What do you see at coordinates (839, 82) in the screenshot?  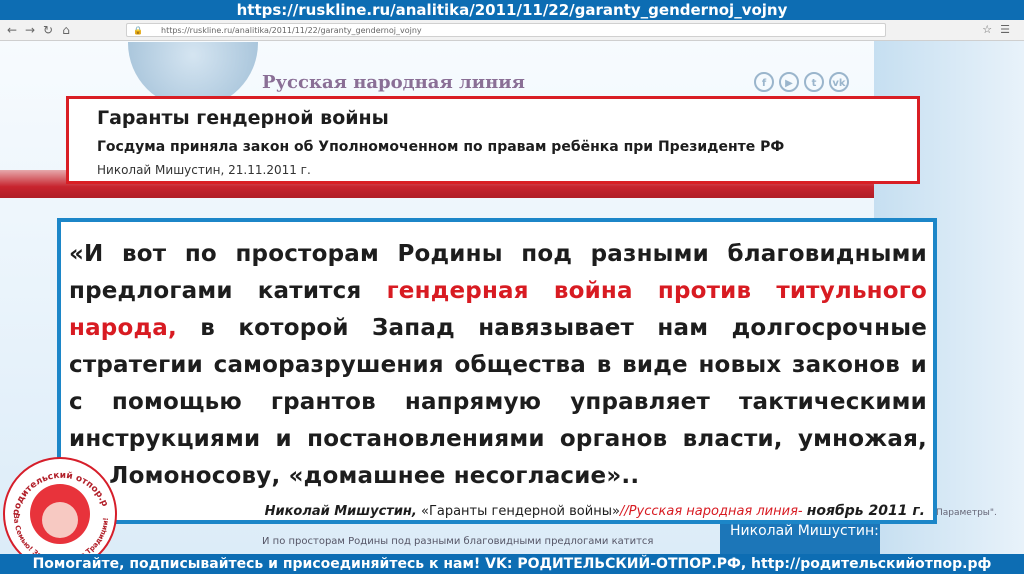 I see `vk-icon: vk` at bounding box center [839, 82].